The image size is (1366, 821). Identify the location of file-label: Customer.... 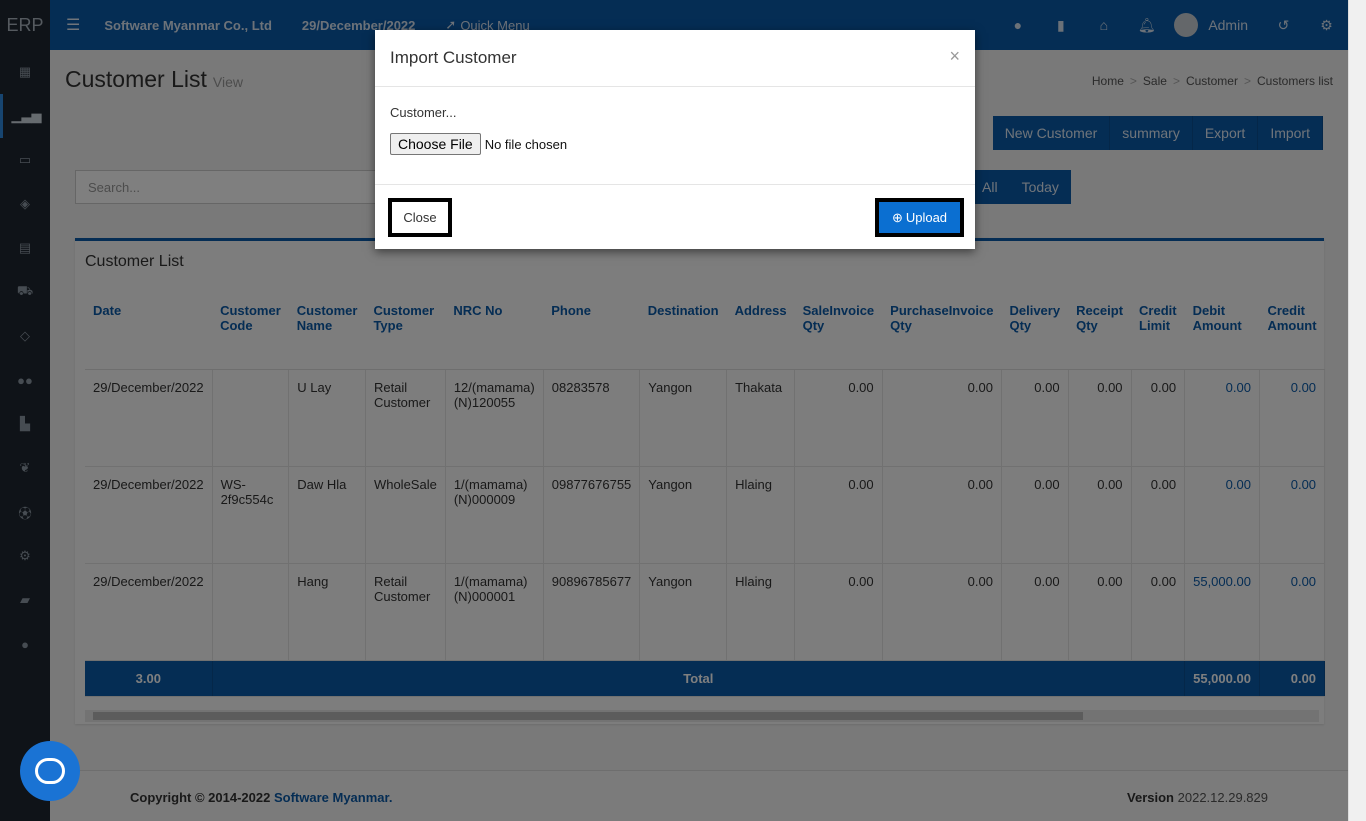
(423, 112).